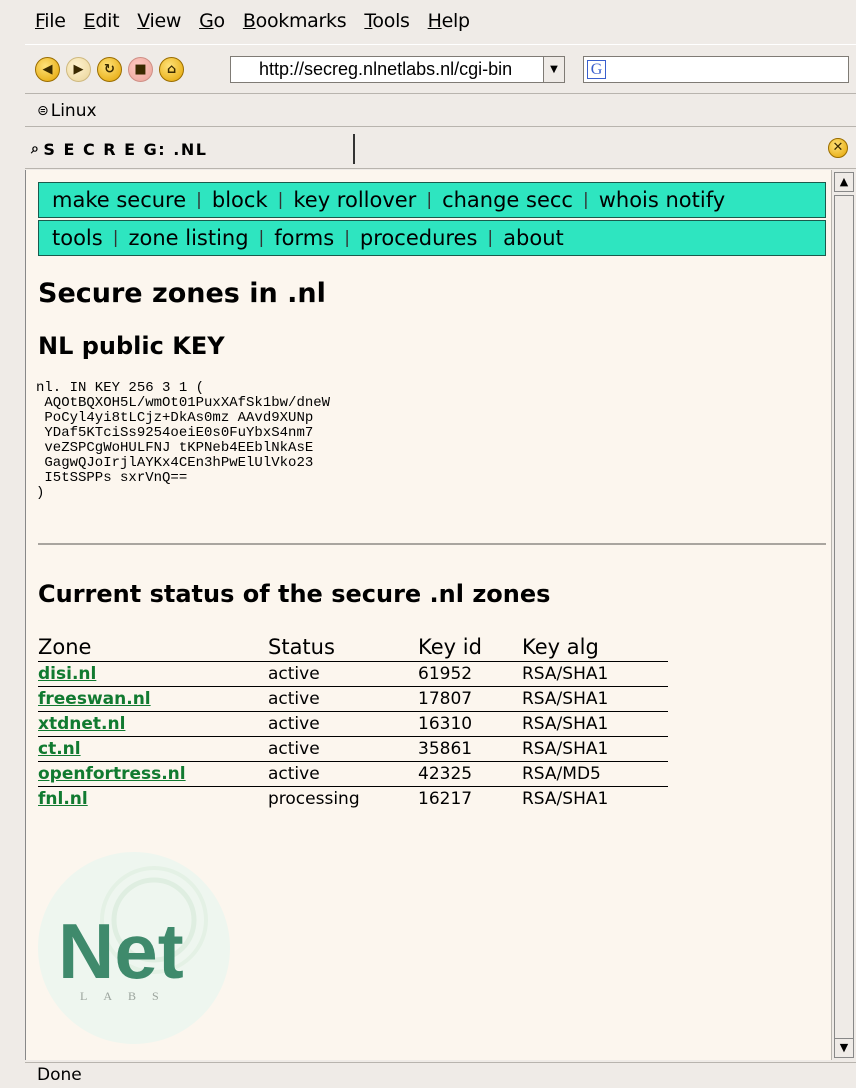 The height and width of the screenshot is (1088, 856). I want to click on table-row: ct.nl active 35861 RSA/SHA1, so click(353, 749).